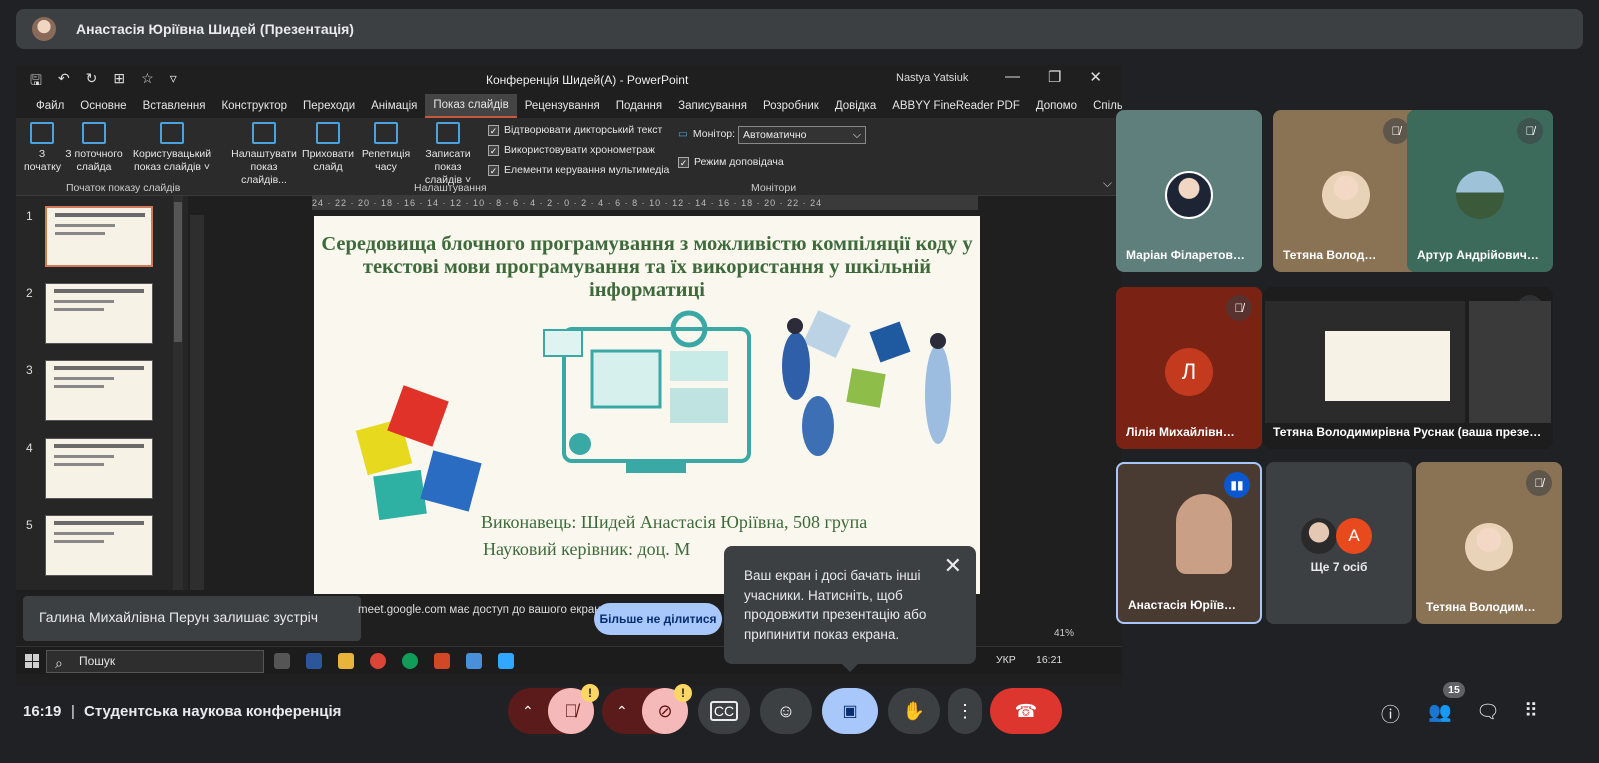 Image resolution: width=1599 pixels, height=763 pixels. I want to click on timings-checkbox: ✓ Використовувати хронометраж, so click(571, 150).